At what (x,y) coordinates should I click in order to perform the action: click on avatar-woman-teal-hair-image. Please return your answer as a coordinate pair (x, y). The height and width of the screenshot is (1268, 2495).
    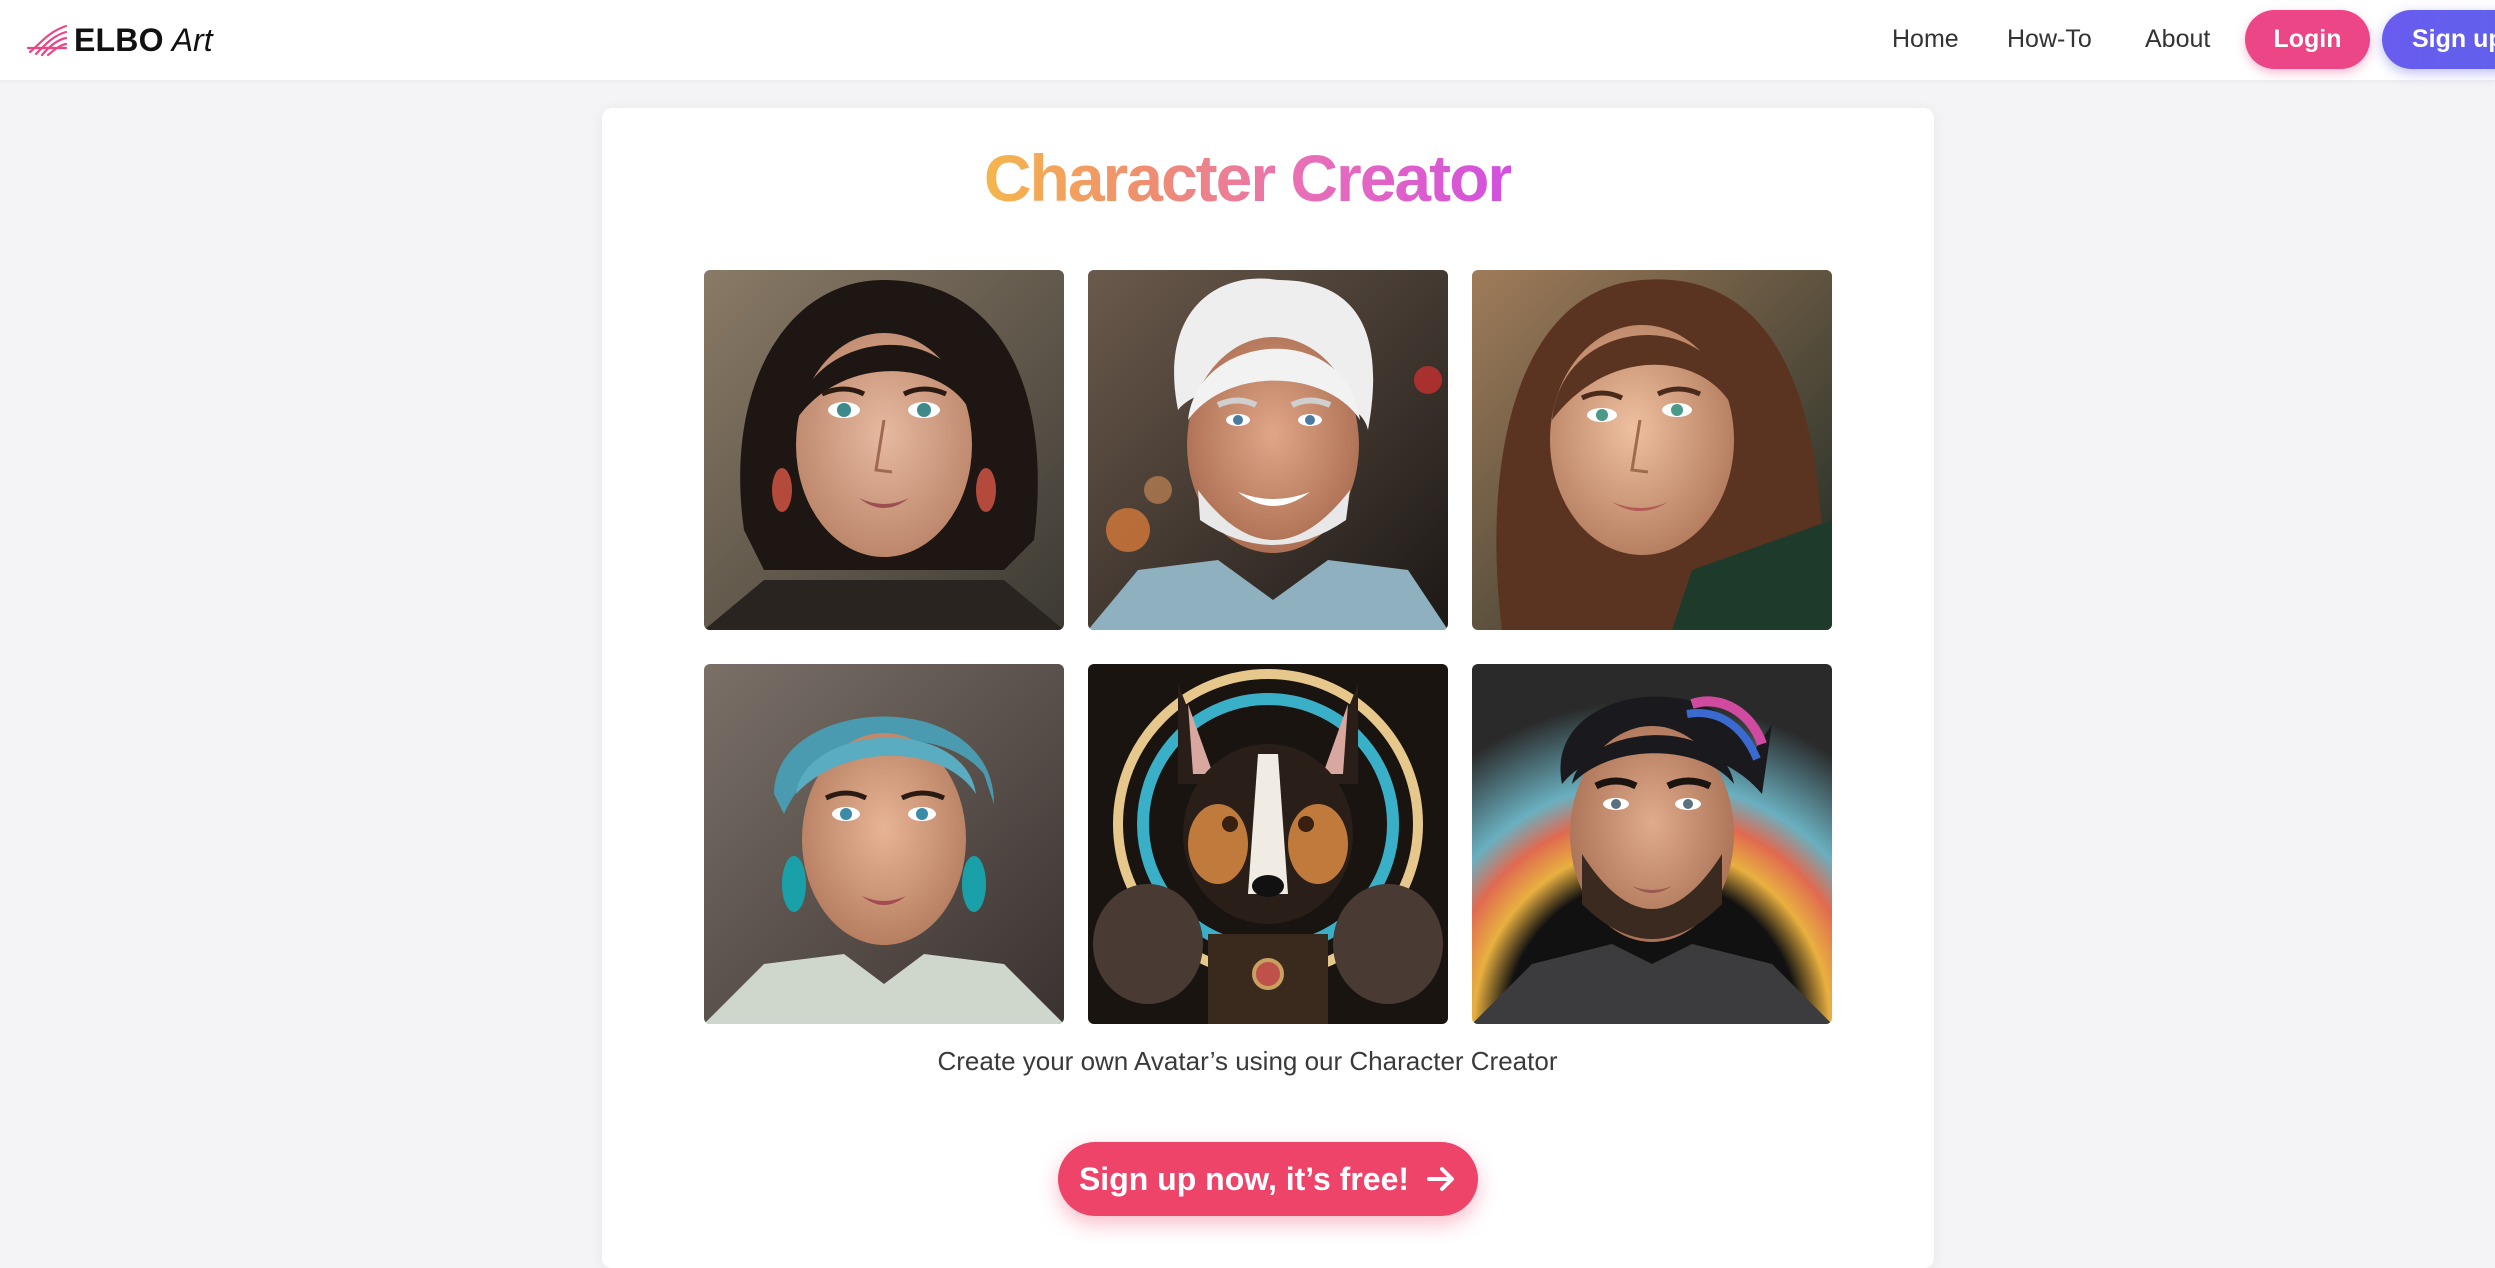
    Looking at the image, I should click on (884, 844).